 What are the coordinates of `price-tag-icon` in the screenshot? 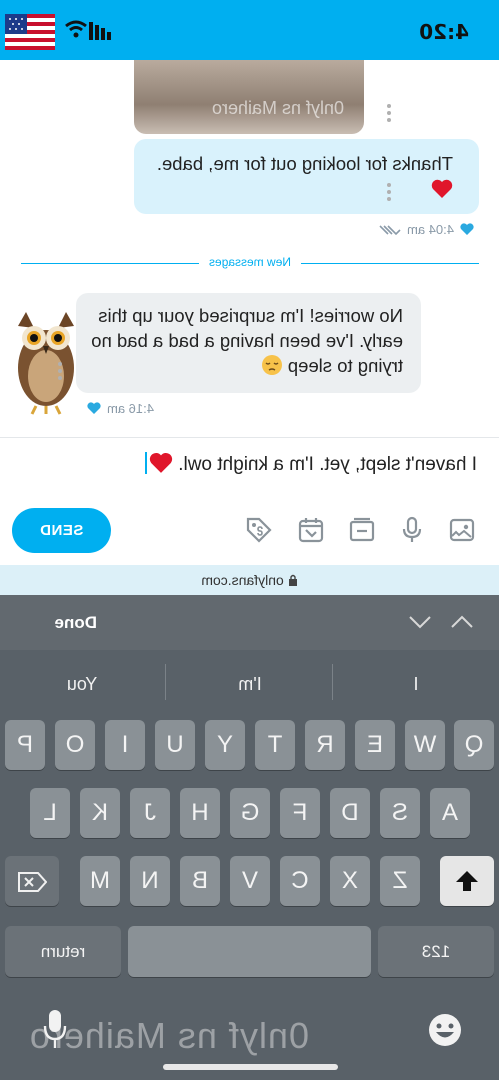 It's located at (259, 530).